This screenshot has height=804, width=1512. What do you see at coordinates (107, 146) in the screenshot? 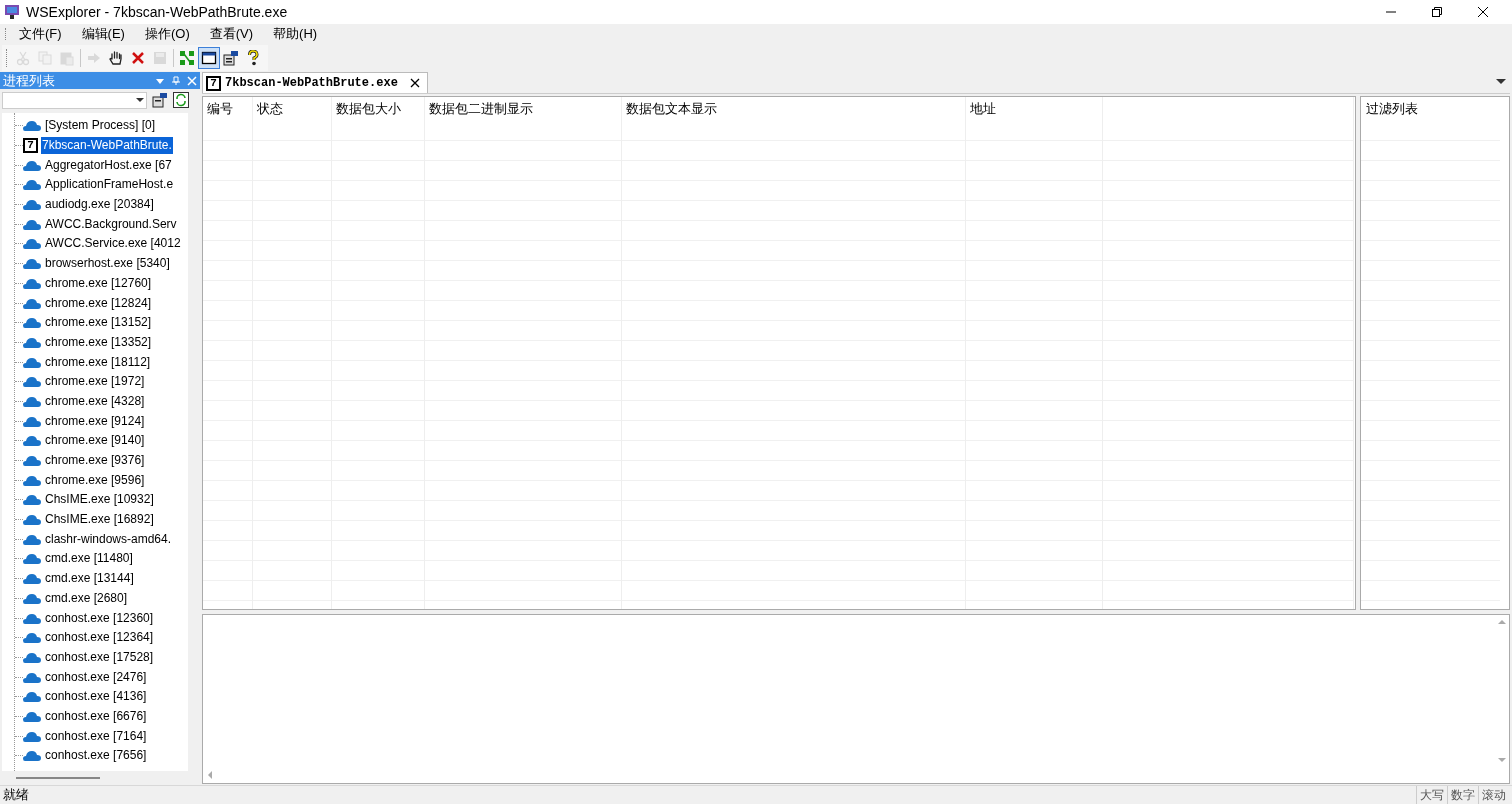
I see `process-item: 7kbscan-WebPathBrute.` at bounding box center [107, 146].